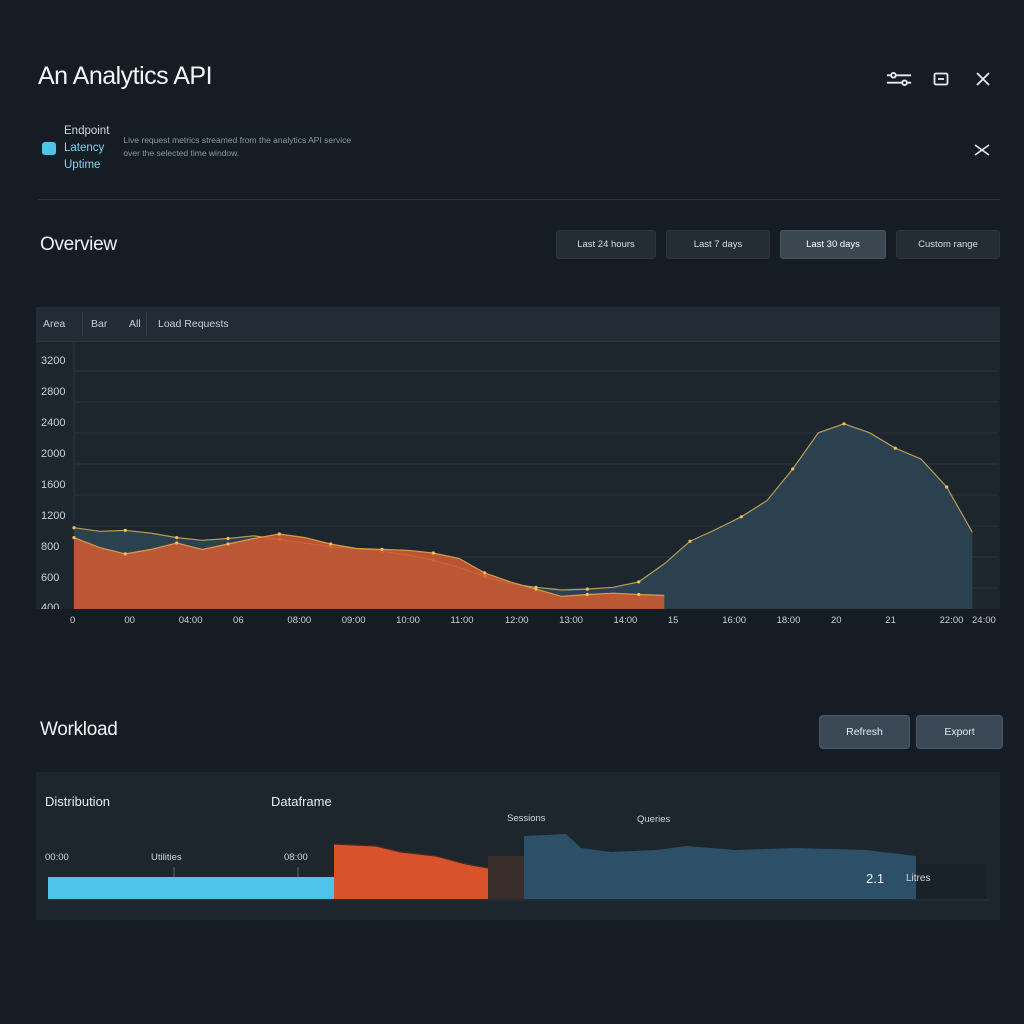 This screenshot has width=1024, height=1024. What do you see at coordinates (53, 516) in the screenshot?
I see `y-tick-label: 1200` at bounding box center [53, 516].